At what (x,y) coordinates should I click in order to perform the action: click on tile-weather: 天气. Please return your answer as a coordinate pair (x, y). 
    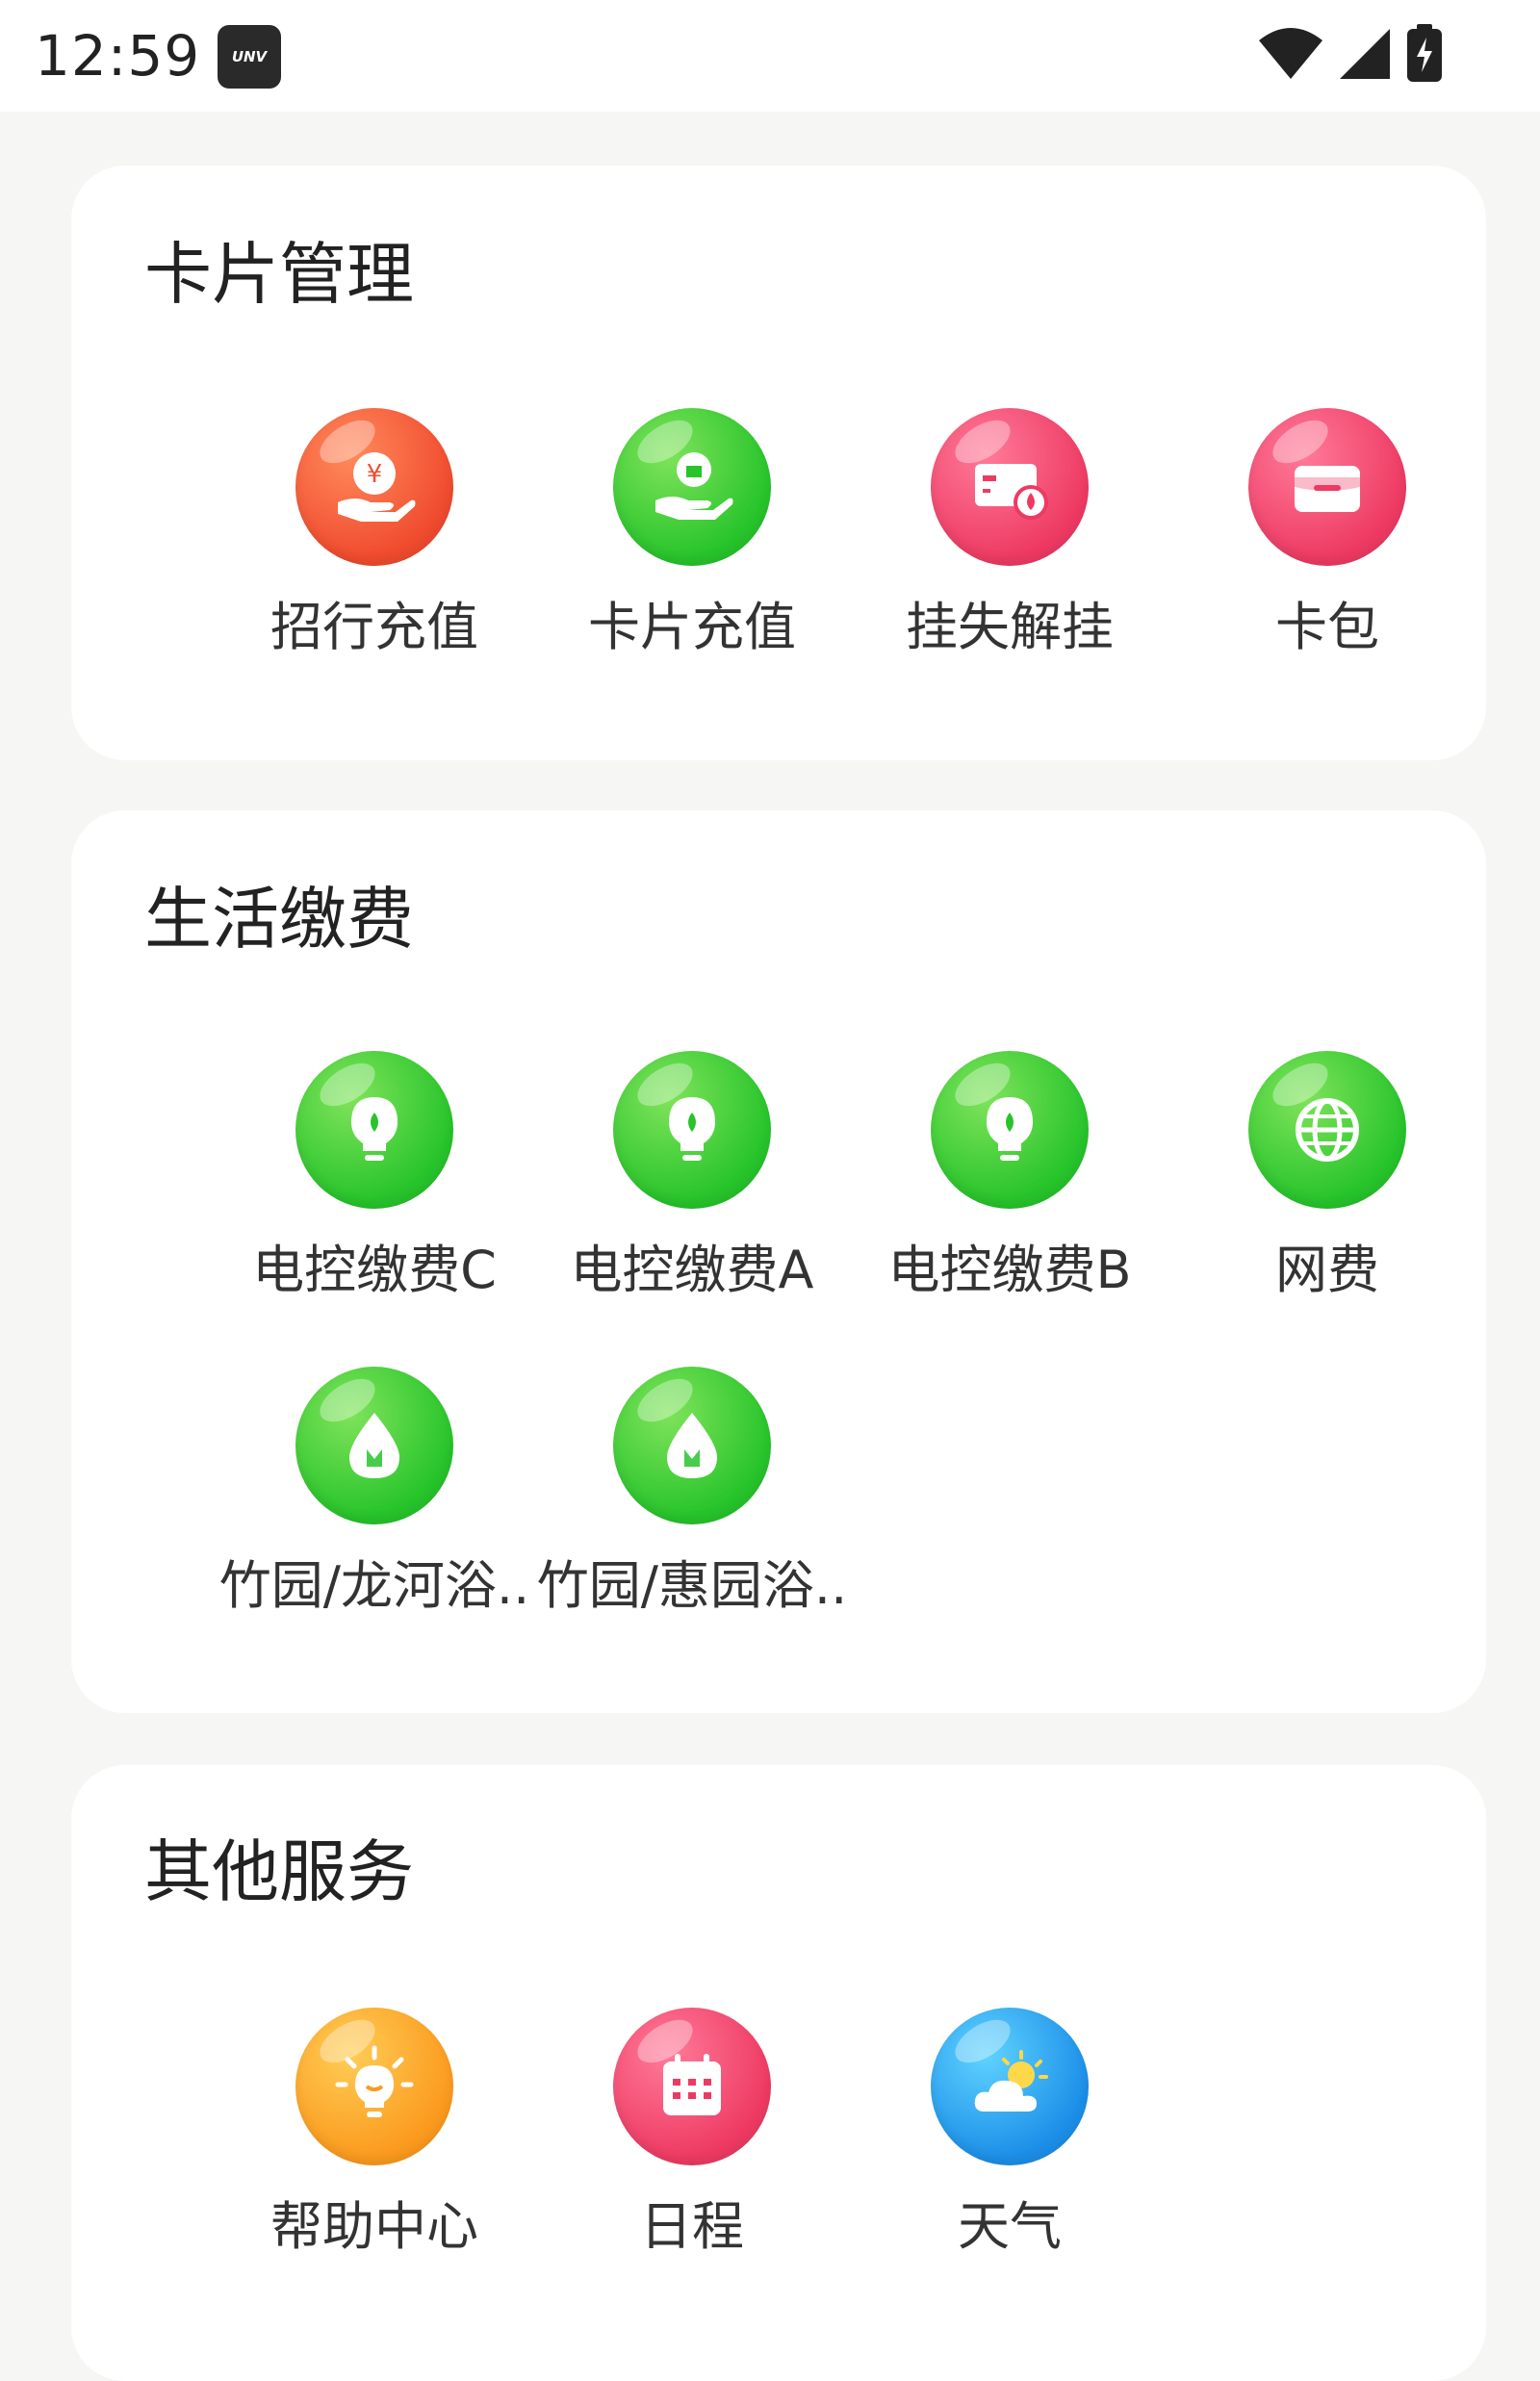
    Looking at the image, I should click on (1009, 2134).